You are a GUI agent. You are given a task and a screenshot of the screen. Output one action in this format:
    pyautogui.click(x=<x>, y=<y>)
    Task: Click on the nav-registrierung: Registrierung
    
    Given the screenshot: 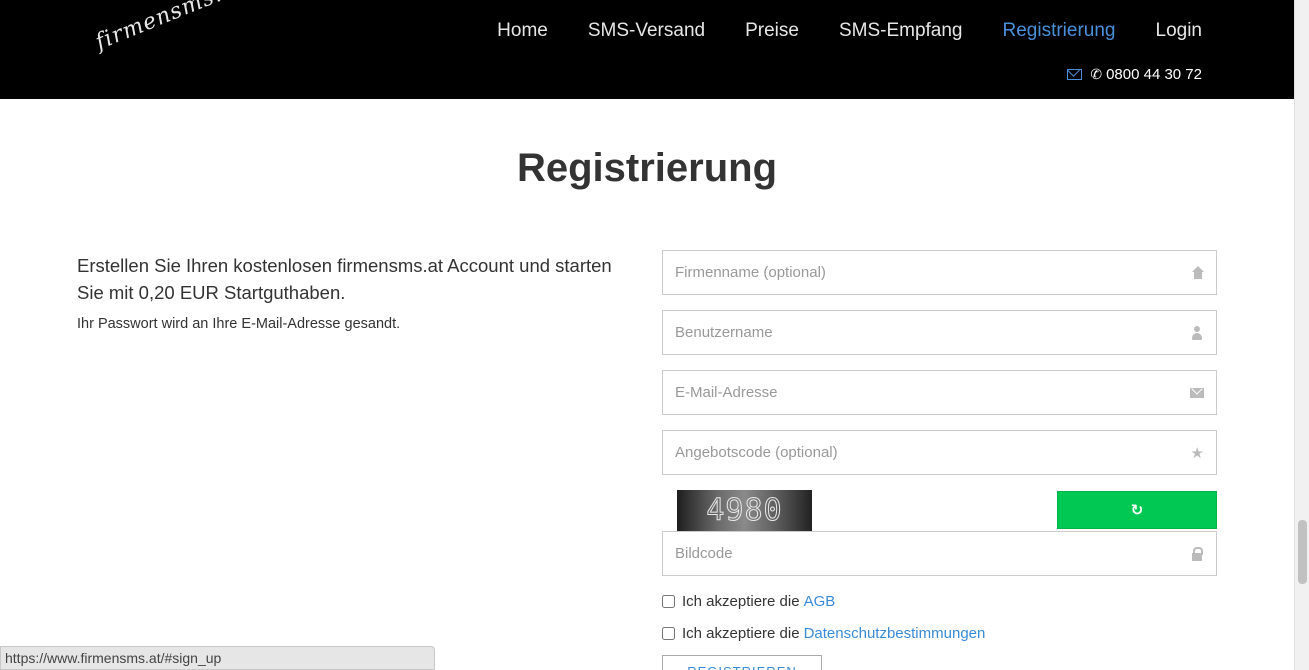 What is the action you would take?
    pyautogui.click(x=1059, y=31)
    